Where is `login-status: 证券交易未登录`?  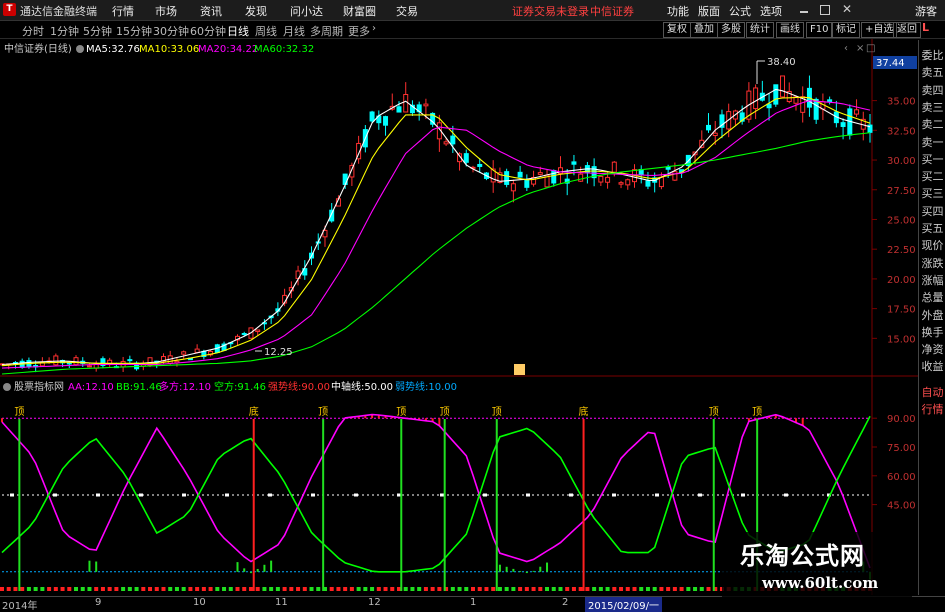
login-status: 证券交易未登录 is located at coordinates (550, 11).